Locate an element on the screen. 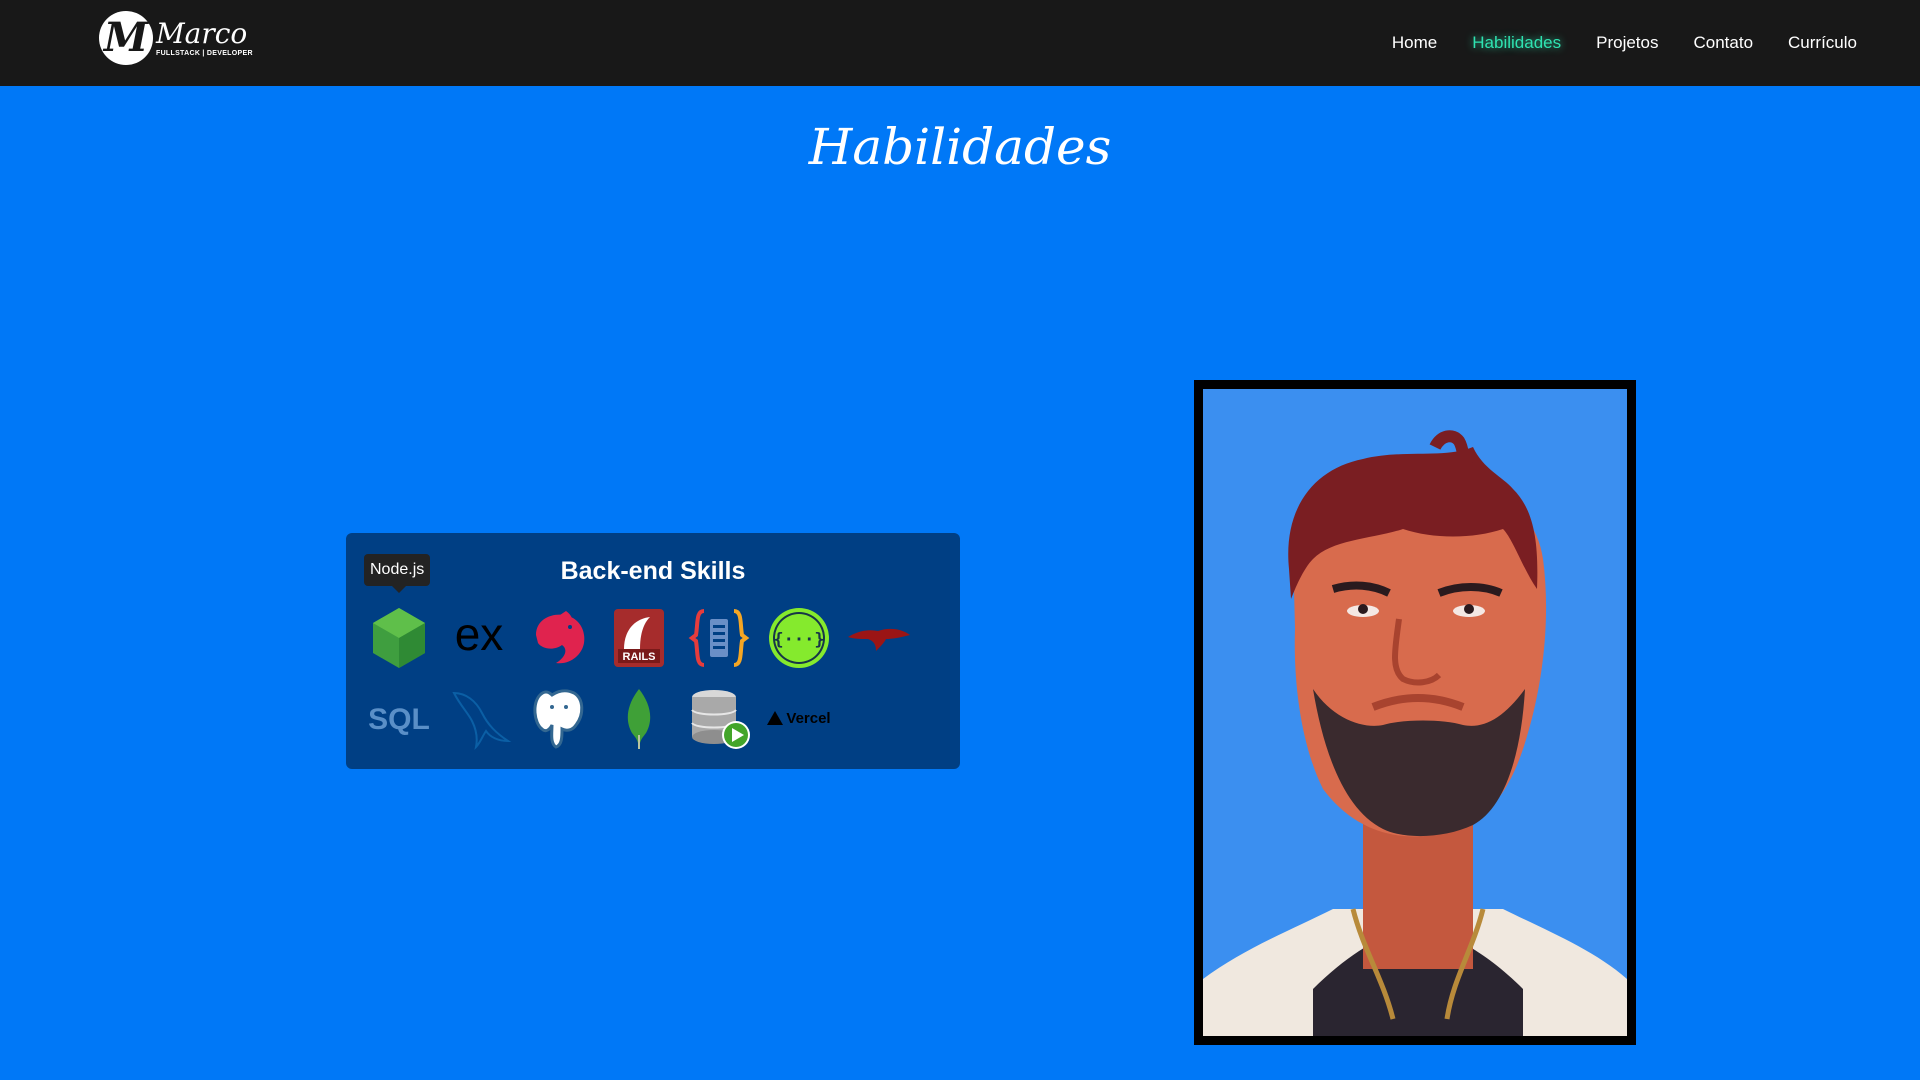 This screenshot has width=1920, height=1080. sql-icon: SQL is located at coordinates (399, 718).